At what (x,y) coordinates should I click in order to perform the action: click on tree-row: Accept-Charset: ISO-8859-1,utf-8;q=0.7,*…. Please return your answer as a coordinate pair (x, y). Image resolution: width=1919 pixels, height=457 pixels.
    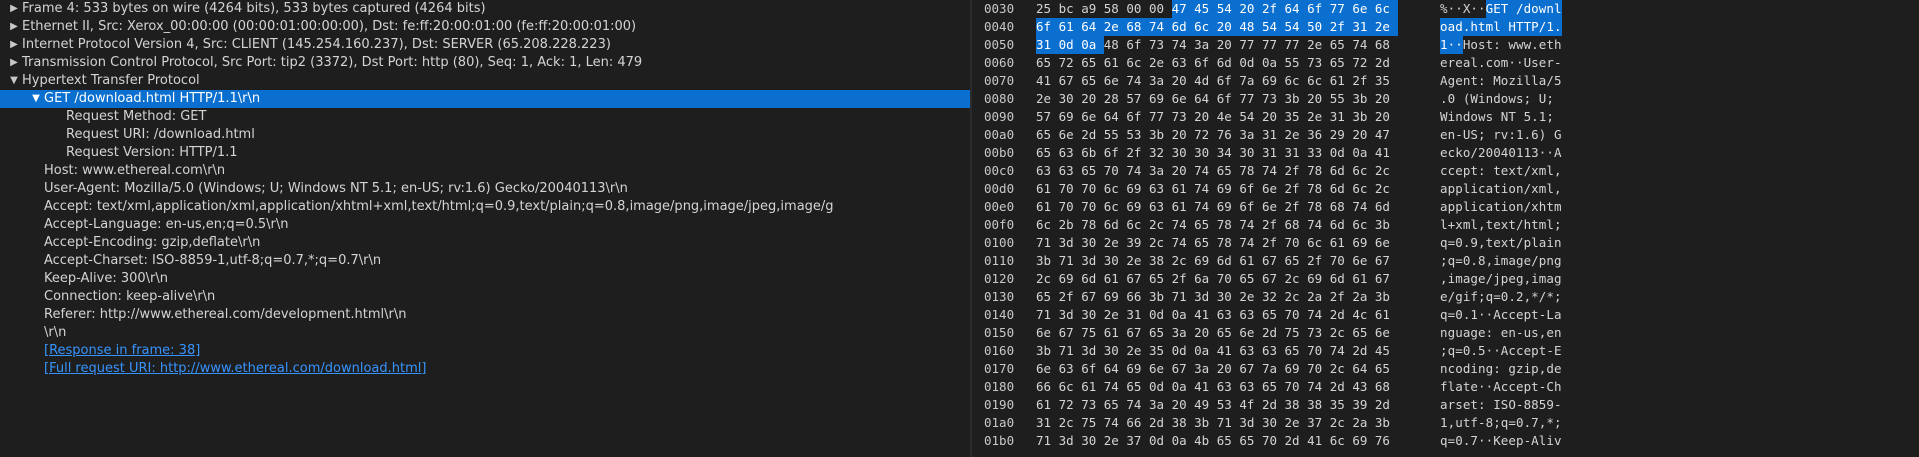
    Looking at the image, I should click on (485, 261).